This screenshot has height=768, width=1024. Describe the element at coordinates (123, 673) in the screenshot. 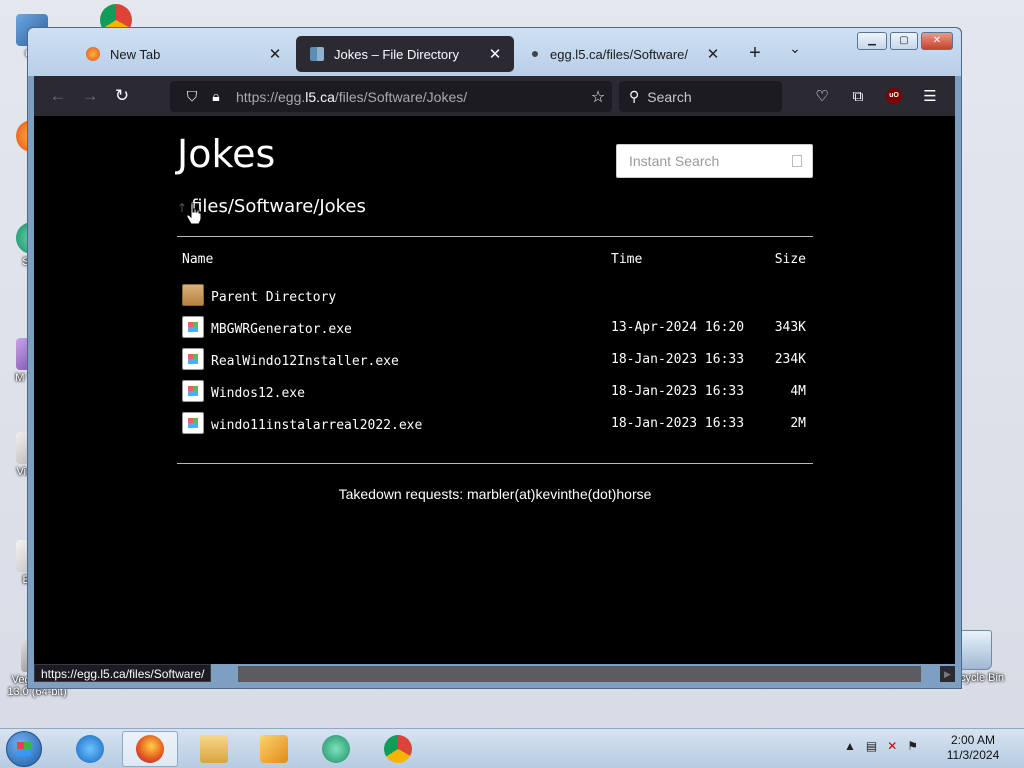

I see `status-bar-link-preview: https://egg.l5.ca/files/Software/` at that location.